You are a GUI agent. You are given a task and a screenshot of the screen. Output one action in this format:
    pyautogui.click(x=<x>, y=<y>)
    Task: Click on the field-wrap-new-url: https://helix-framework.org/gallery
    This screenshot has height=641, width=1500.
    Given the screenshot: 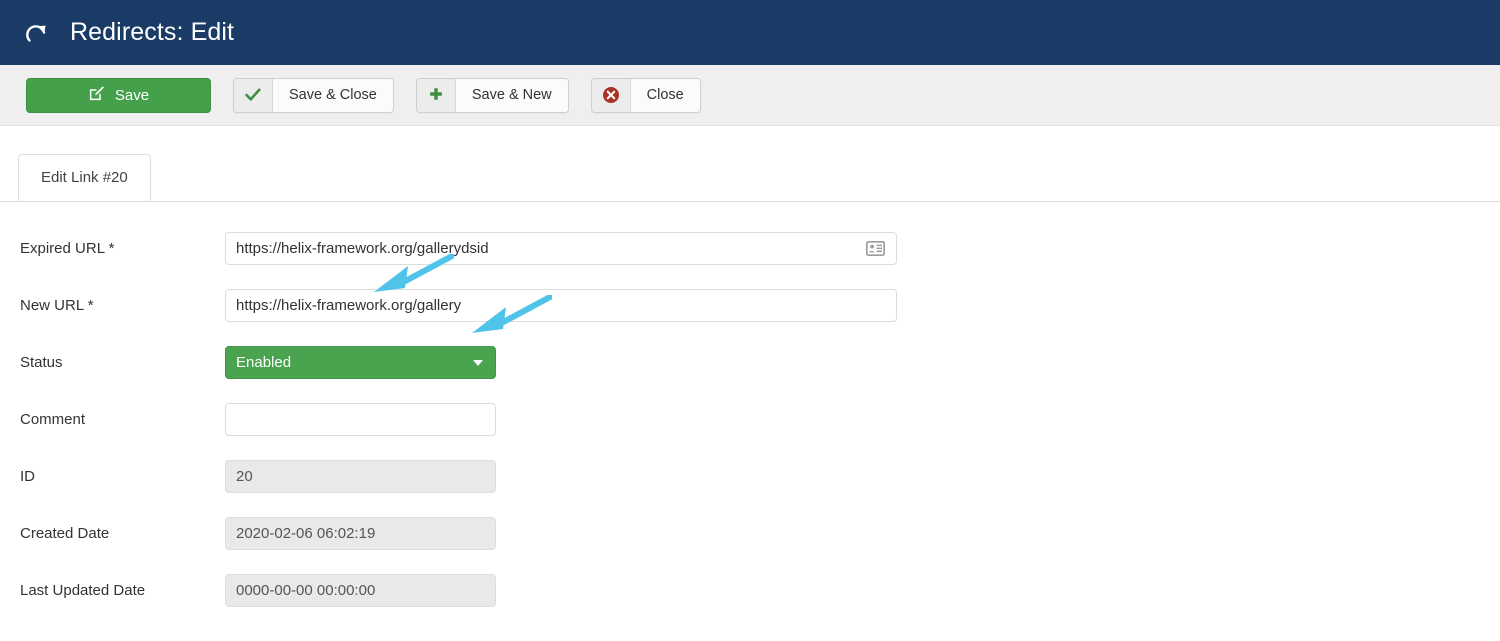 What is the action you would take?
    pyautogui.click(x=561, y=305)
    